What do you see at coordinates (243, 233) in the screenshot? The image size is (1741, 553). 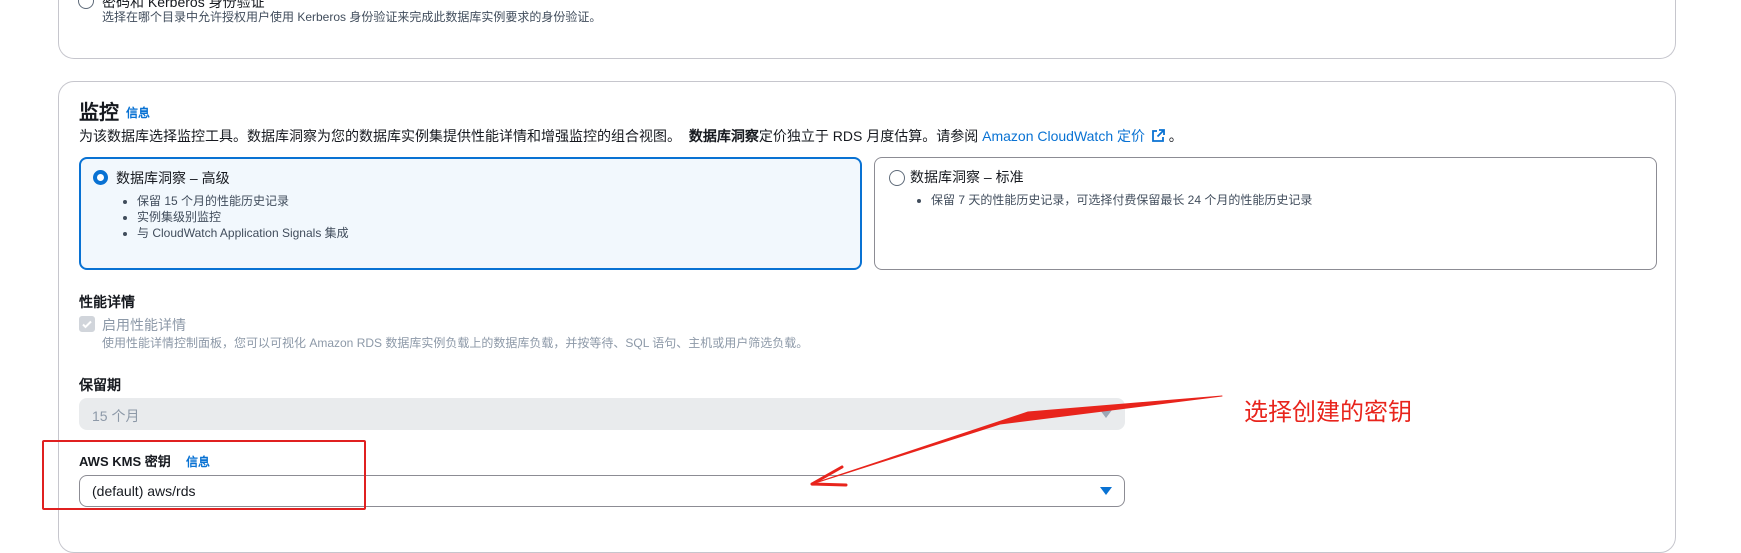 I see `list-item: 与 CloudWatch Application Signals 集成` at bounding box center [243, 233].